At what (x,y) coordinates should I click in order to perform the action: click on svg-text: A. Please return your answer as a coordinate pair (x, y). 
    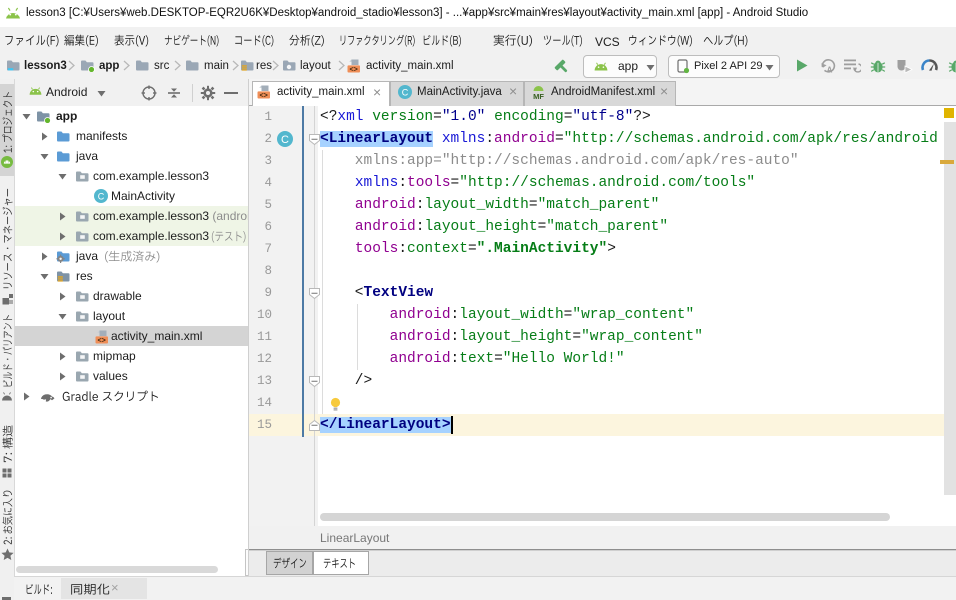
    Looking at the image, I should click on (830, 70).